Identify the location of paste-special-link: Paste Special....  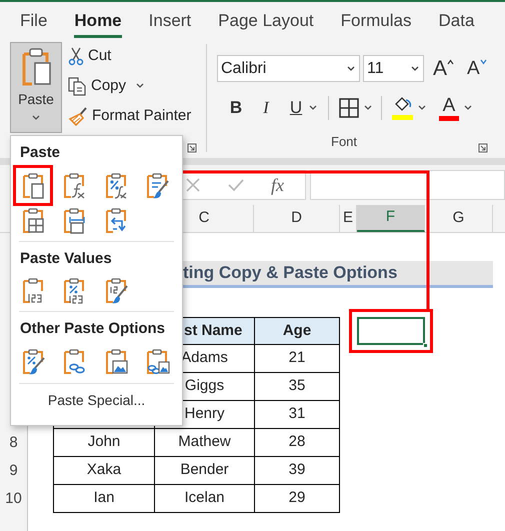
(97, 400).